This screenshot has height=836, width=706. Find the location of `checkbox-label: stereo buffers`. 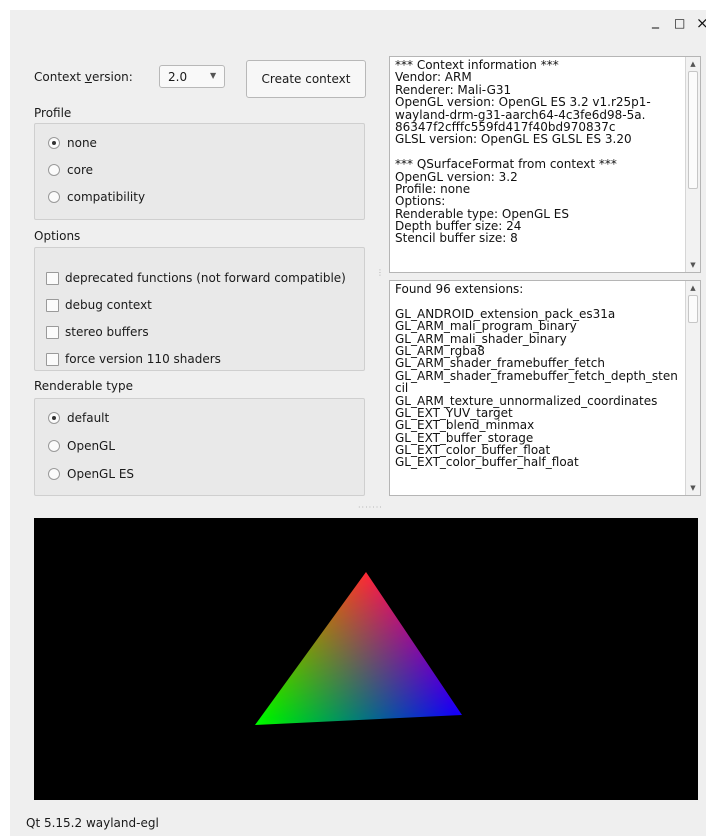

checkbox-label: stereo buffers is located at coordinates (107, 332).